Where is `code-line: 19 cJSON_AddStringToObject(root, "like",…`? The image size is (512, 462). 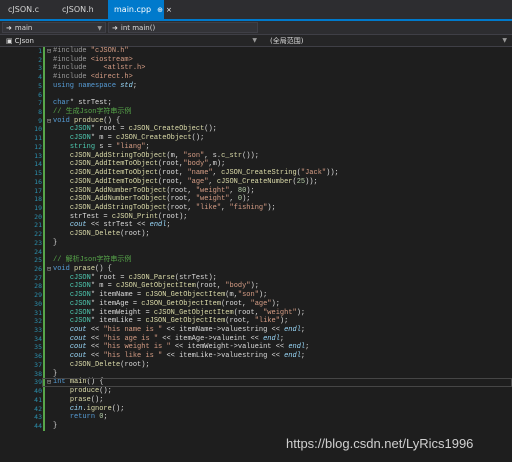 code-line: 19 cJSON_AddStringToObject(root, "like",… is located at coordinates (256, 208).